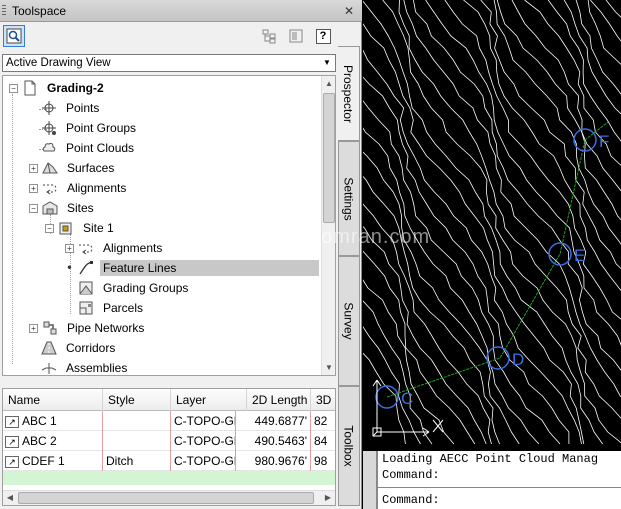 The height and width of the screenshot is (509, 621). What do you see at coordinates (49, 367) in the screenshot?
I see `assembly-icon` at bounding box center [49, 367].